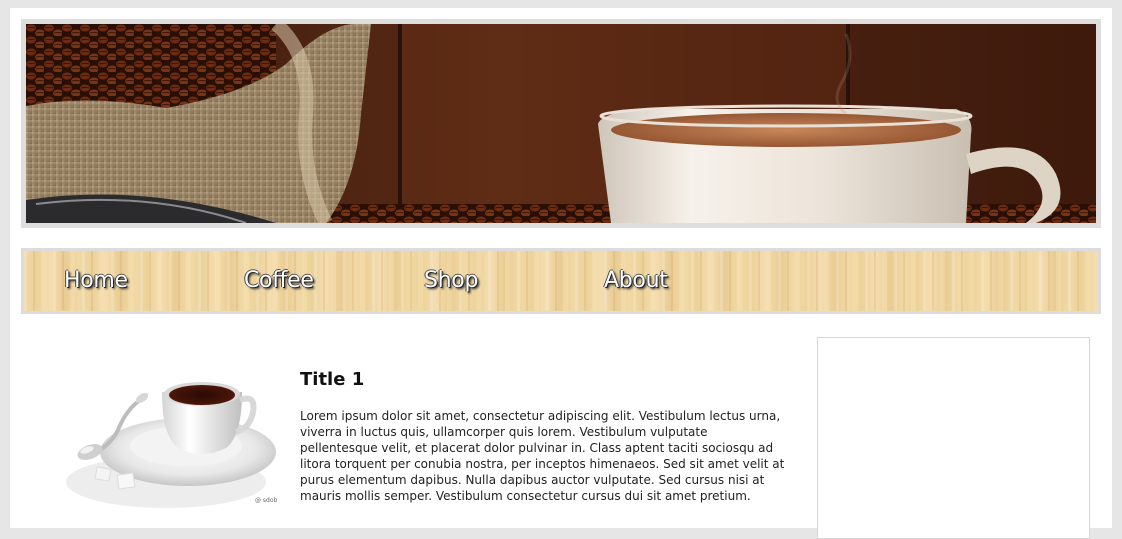 The width and height of the screenshot is (1122, 539). Describe the element at coordinates (171, 445) in the screenshot. I see `post-image-coffee-cup` at that location.